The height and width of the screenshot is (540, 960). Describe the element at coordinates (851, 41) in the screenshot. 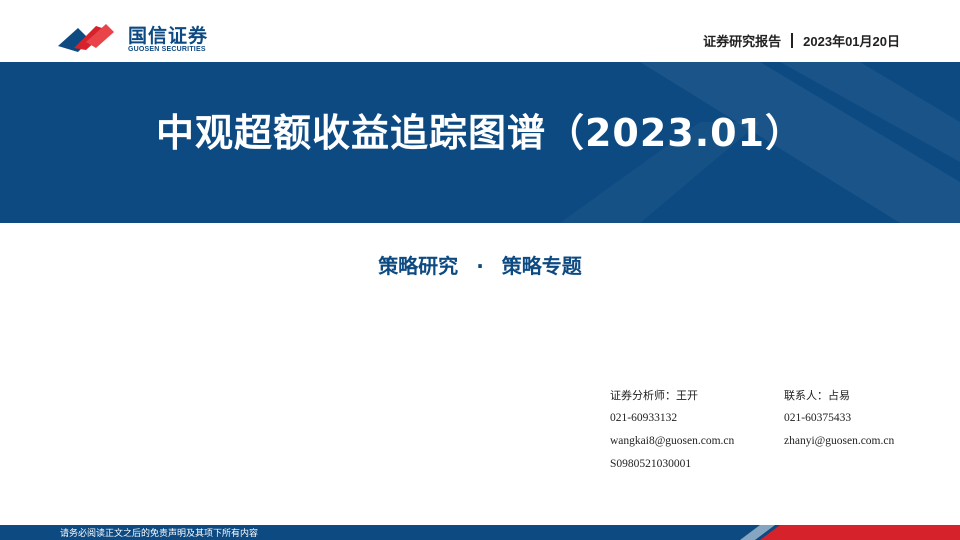

I see `report-date: 2023年01月20日` at that location.